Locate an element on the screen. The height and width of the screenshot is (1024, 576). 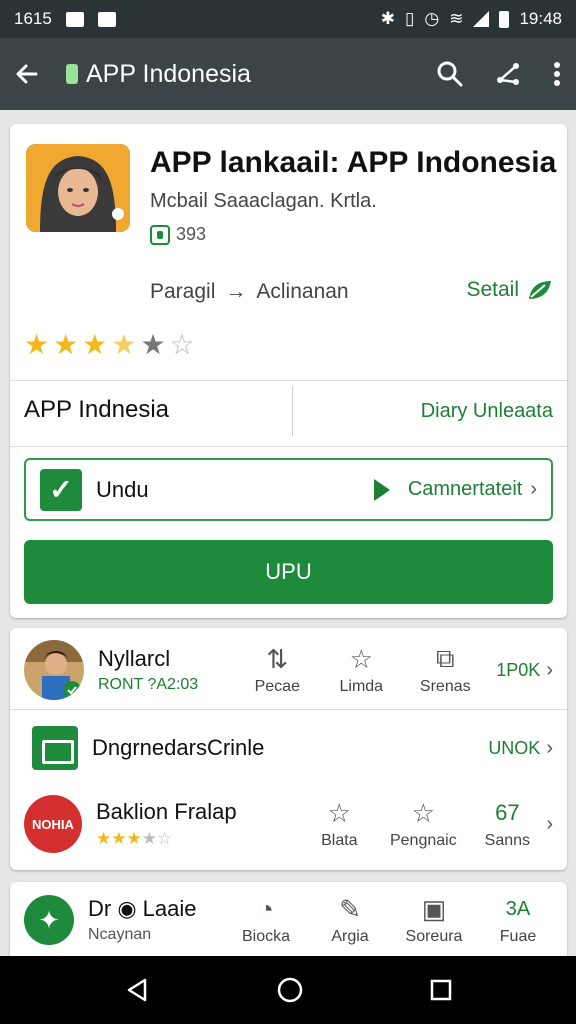
count-value: 67 is located at coordinates (507, 812).